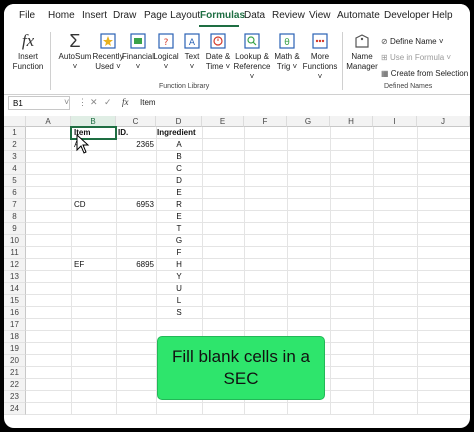 The height and width of the screenshot is (432, 474). What do you see at coordinates (179, 217) in the screenshot?
I see `cell-d8: E` at bounding box center [179, 217].